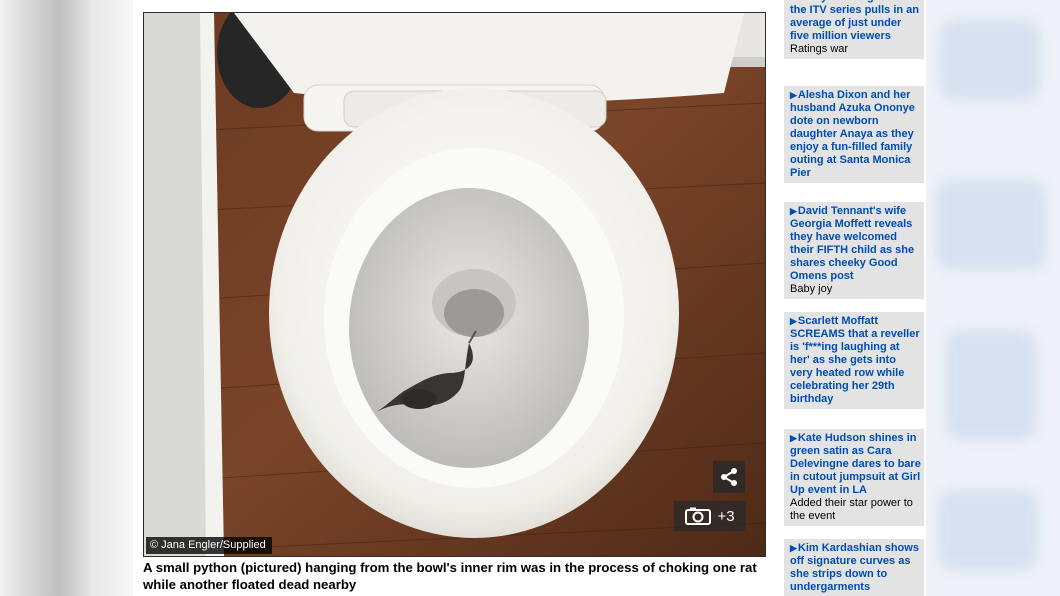  I want to click on share-button, so click(729, 477).